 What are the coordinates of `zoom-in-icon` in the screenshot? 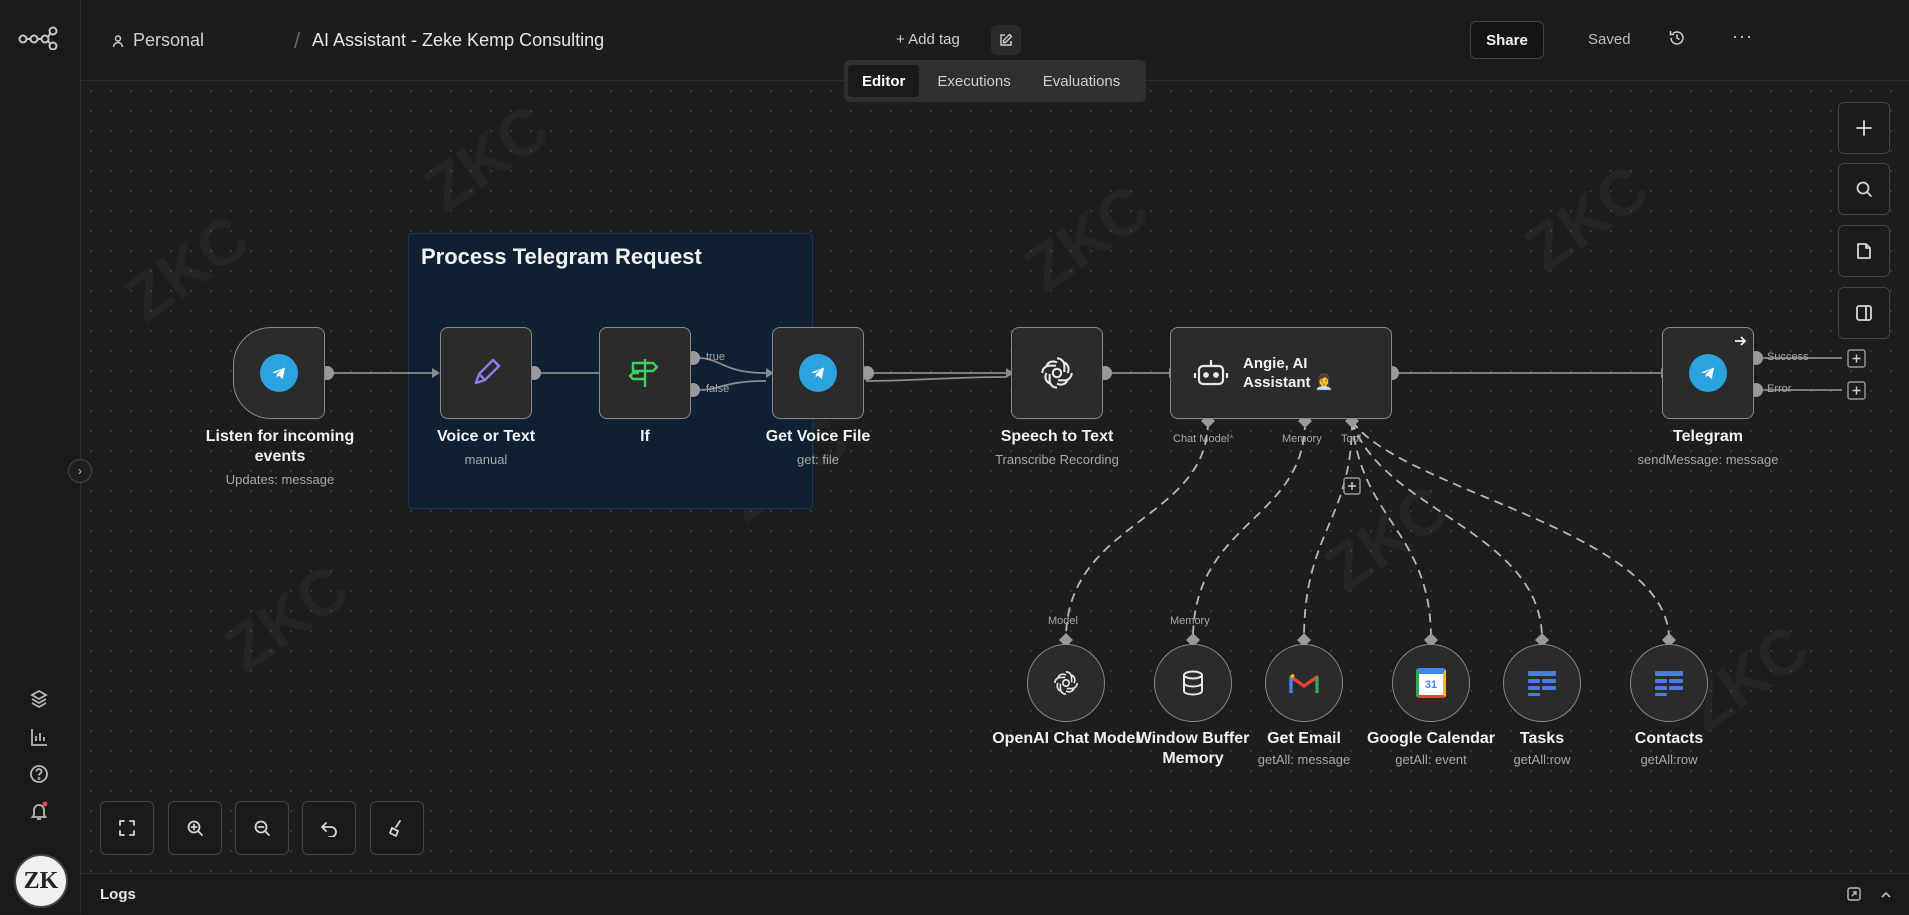 It's located at (195, 828).